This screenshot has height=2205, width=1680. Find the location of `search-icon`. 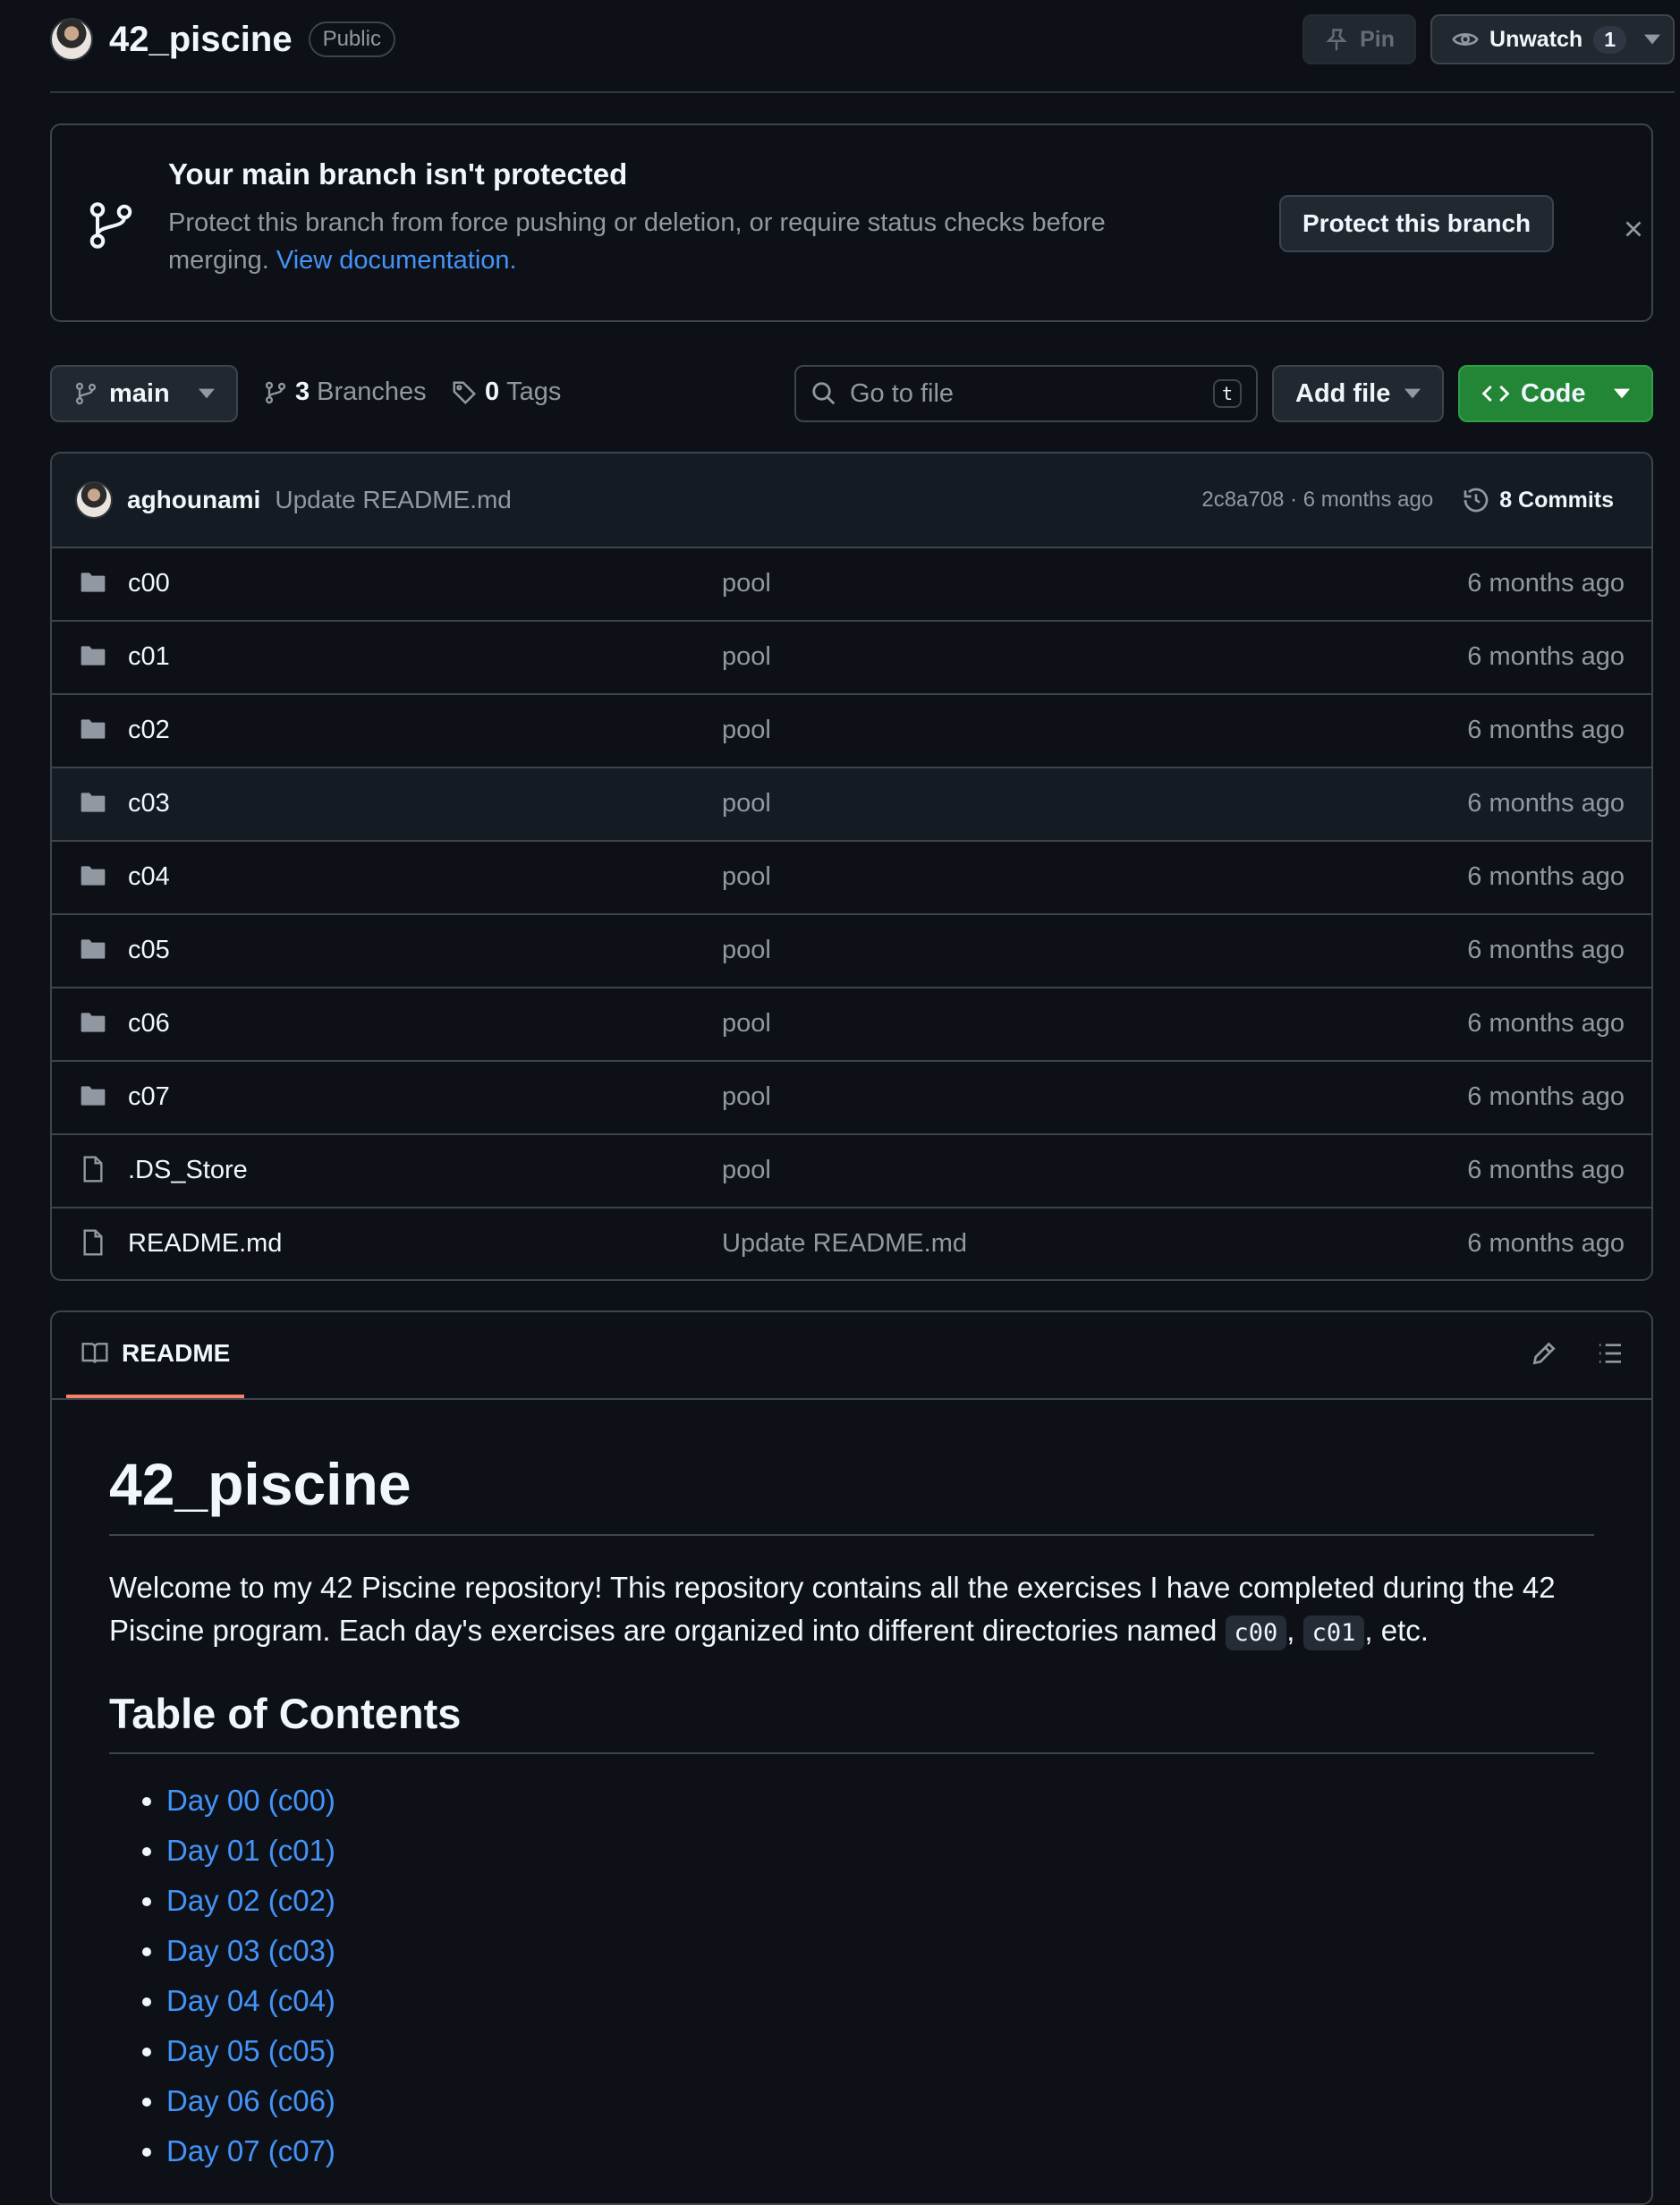

search-icon is located at coordinates (823, 393).